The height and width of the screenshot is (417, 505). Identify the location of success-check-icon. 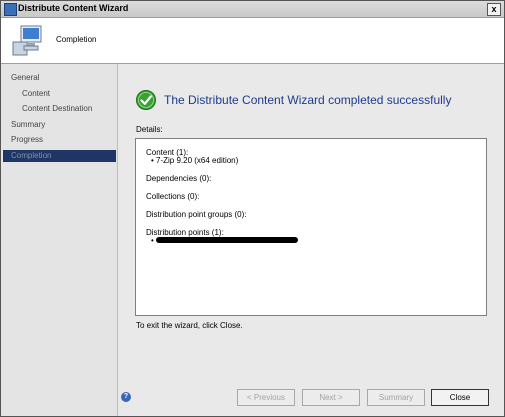
(146, 100).